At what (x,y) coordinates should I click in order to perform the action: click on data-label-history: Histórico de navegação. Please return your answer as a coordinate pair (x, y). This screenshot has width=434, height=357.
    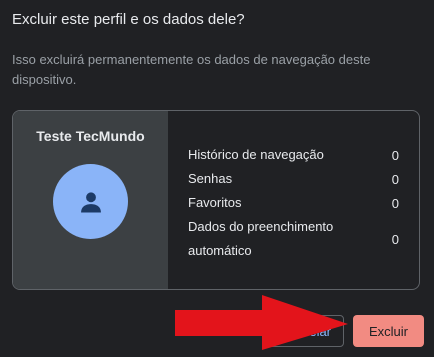
    Looking at the image, I should click on (256, 154).